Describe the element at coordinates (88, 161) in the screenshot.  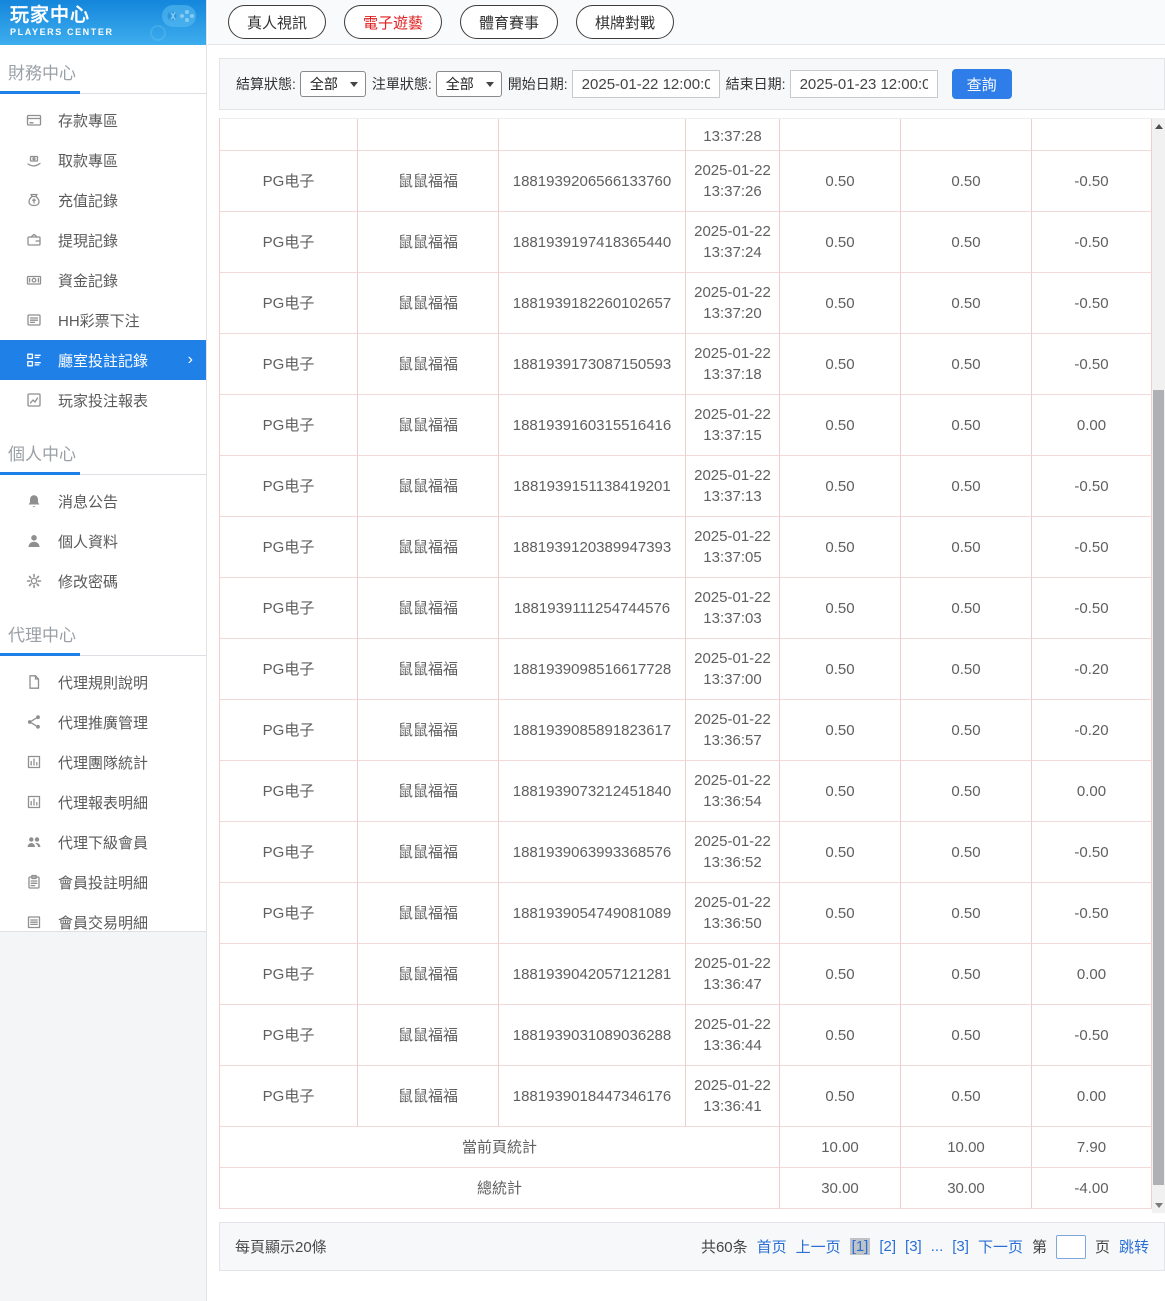
I see `sidebar-item-label: 取款專區` at that location.